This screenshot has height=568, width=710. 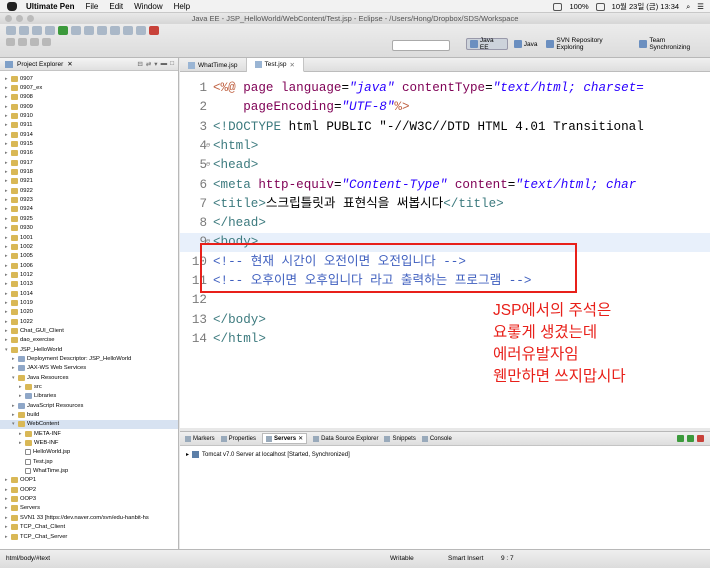 What do you see at coordinates (172, 64) in the screenshot?
I see `maximize-icon: □` at bounding box center [172, 64].